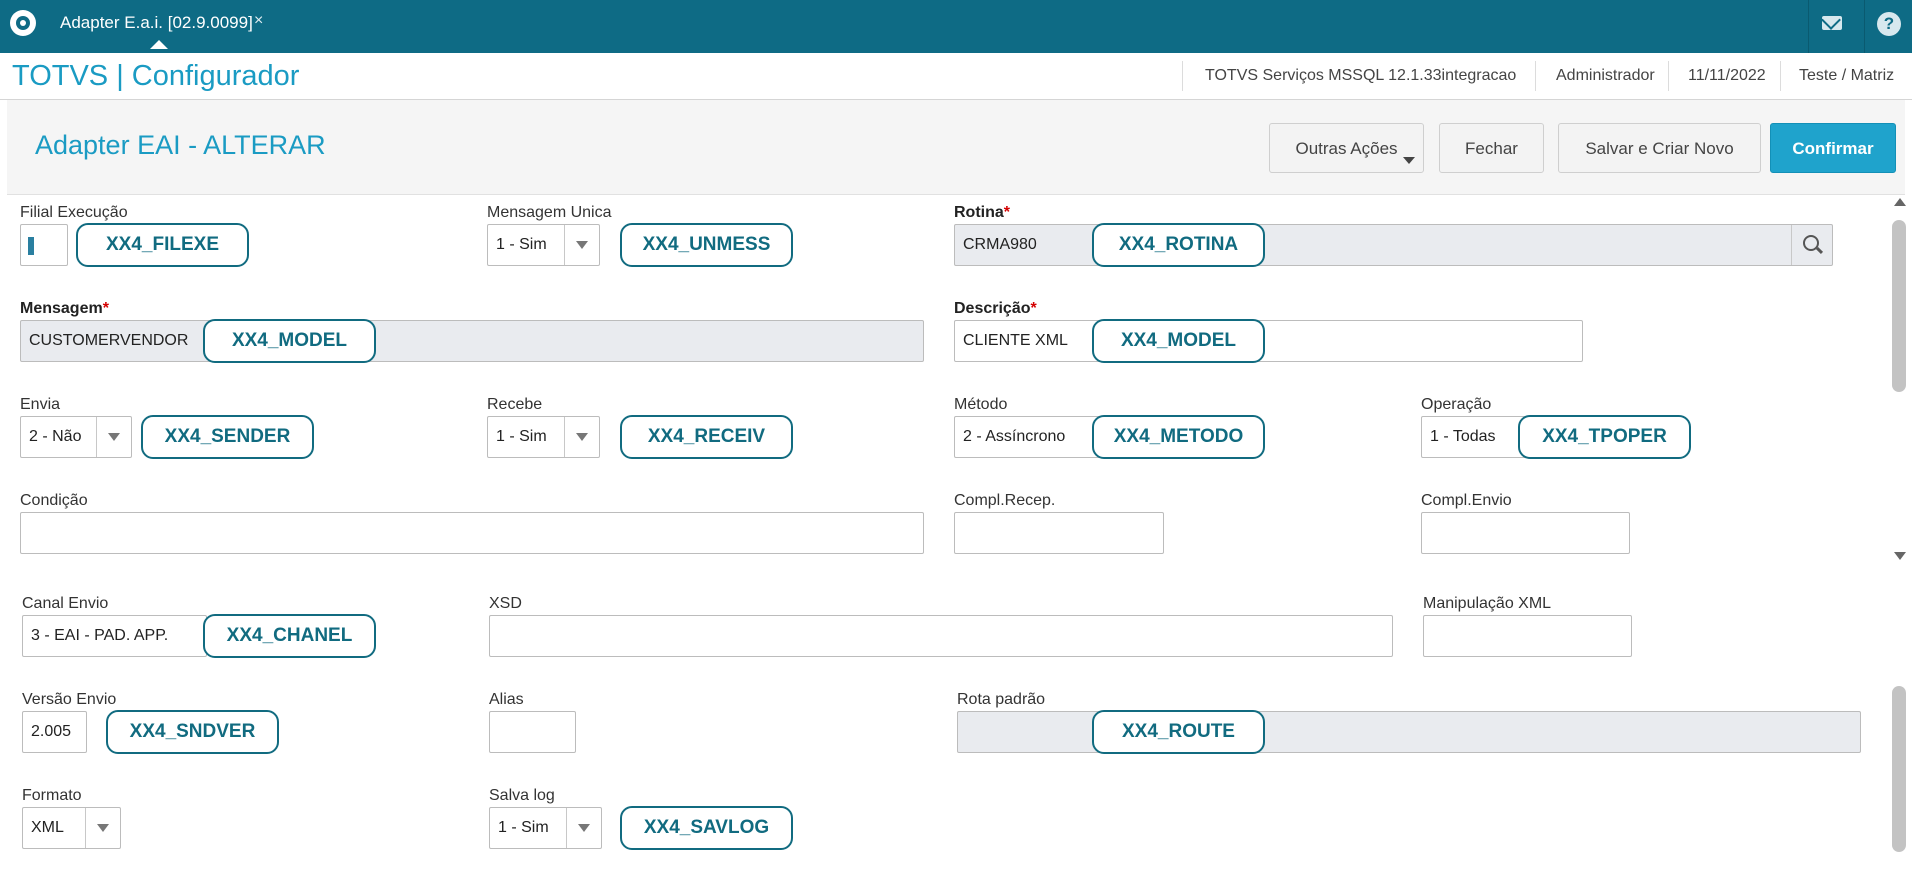  I want to click on mensagem-input: CUSTOMERVENDOR, so click(472, 341).